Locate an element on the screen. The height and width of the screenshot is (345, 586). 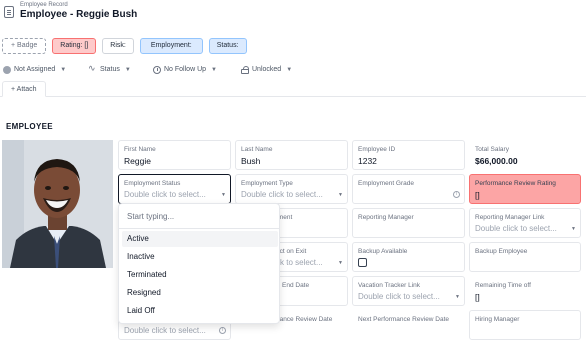
first-name-field: First Name Reggie is located at coordinates (174, 155).